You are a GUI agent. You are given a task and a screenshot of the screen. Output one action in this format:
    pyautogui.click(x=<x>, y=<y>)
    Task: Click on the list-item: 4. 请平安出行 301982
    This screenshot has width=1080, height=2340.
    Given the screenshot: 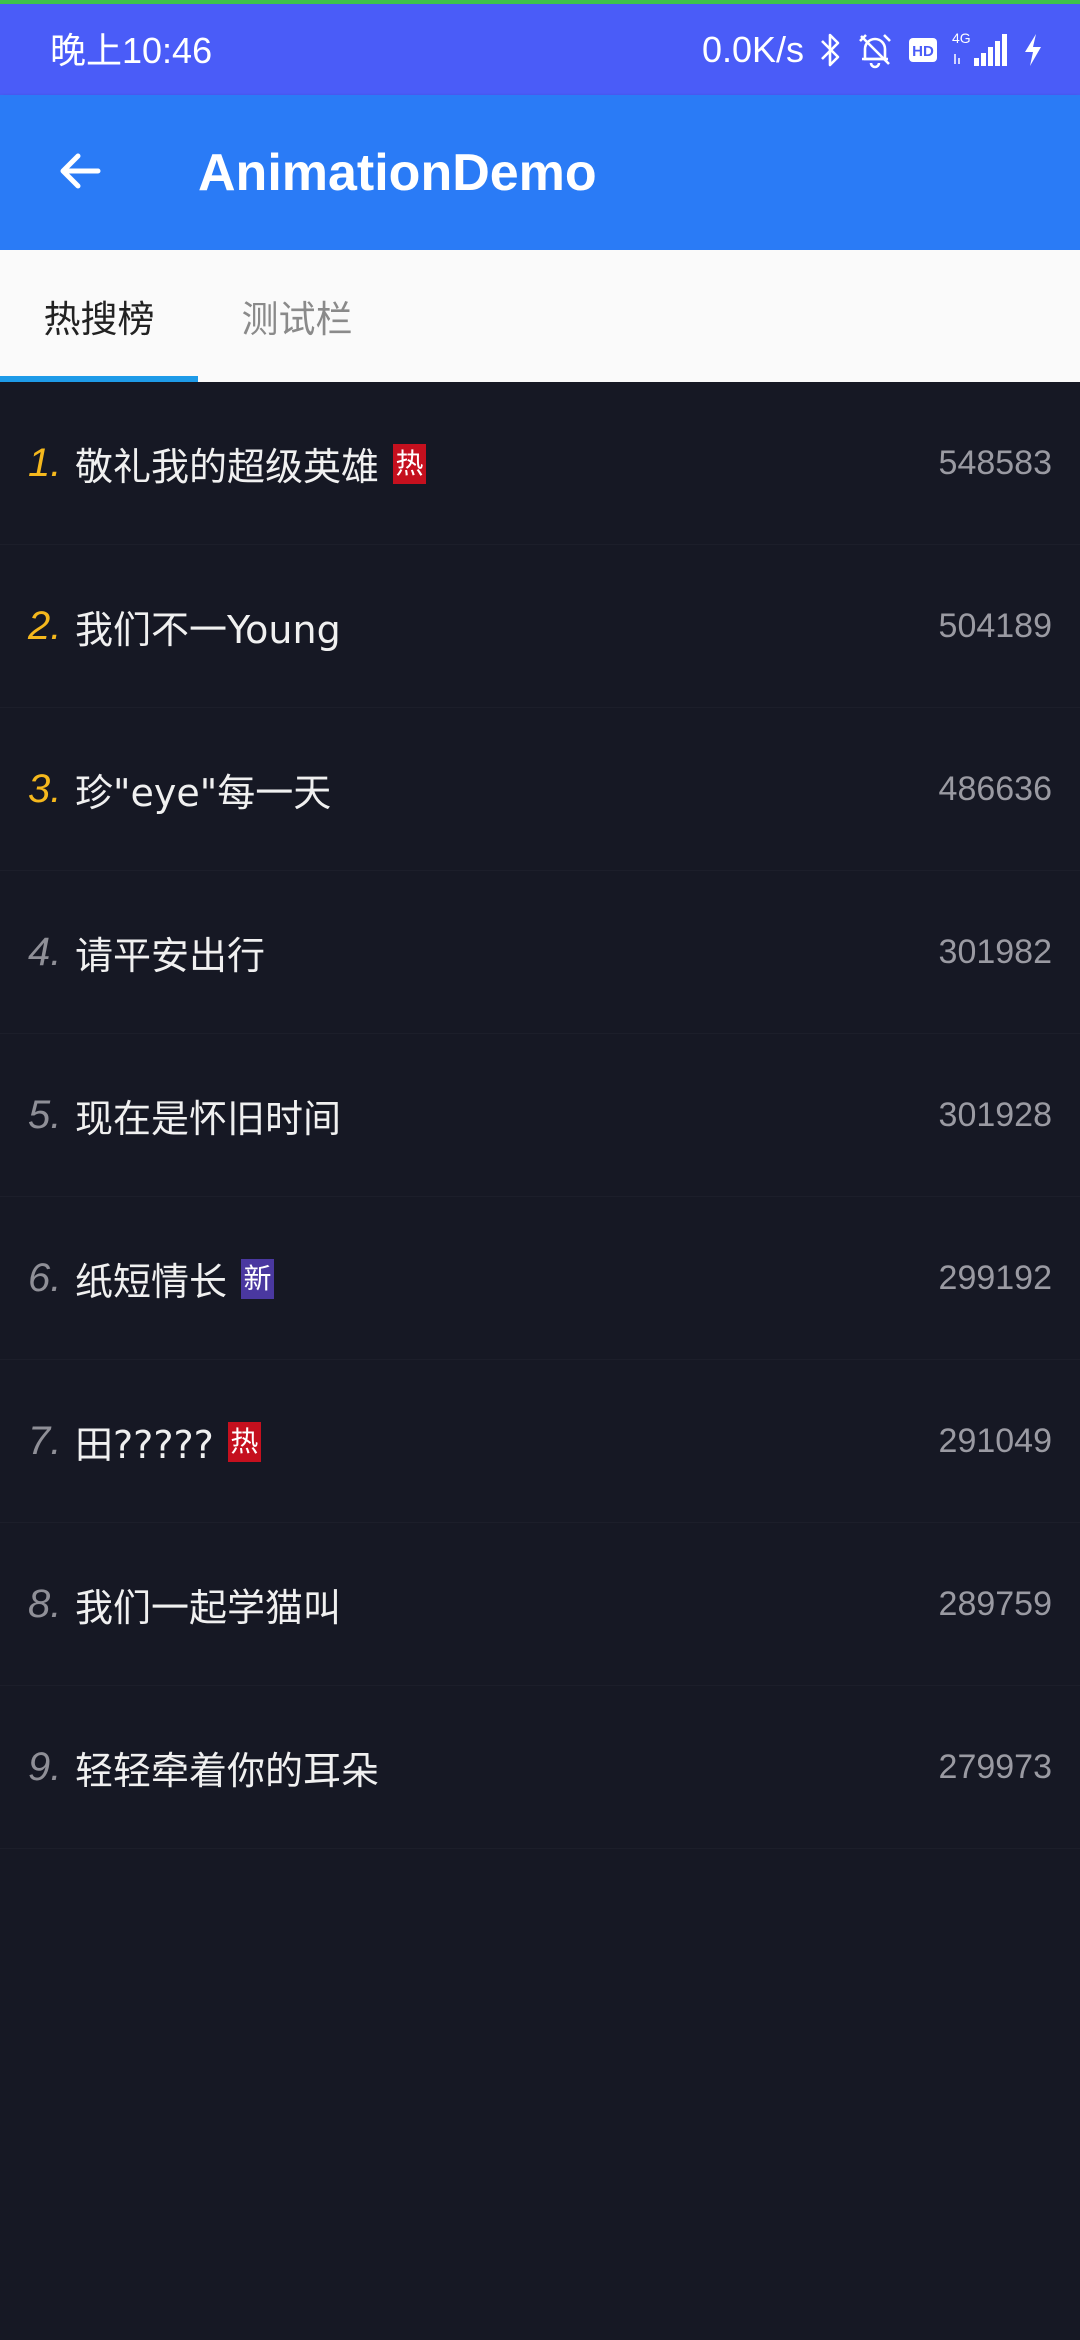 What is the action you would take?
    pyautogui.click(x=540, y=952)
    